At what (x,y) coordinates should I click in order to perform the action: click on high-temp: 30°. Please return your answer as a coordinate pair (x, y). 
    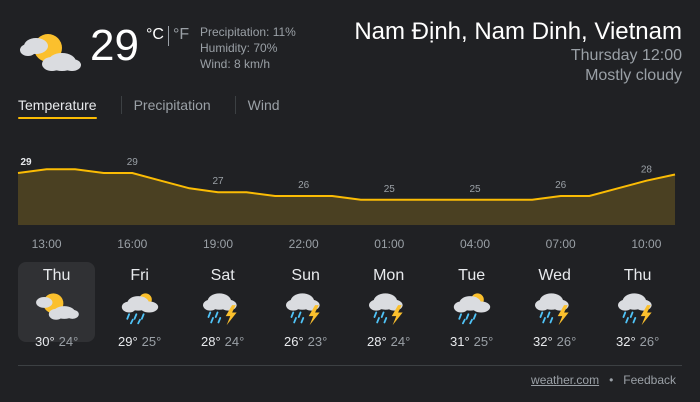
    Looking at the image, I should click on (44, 341).